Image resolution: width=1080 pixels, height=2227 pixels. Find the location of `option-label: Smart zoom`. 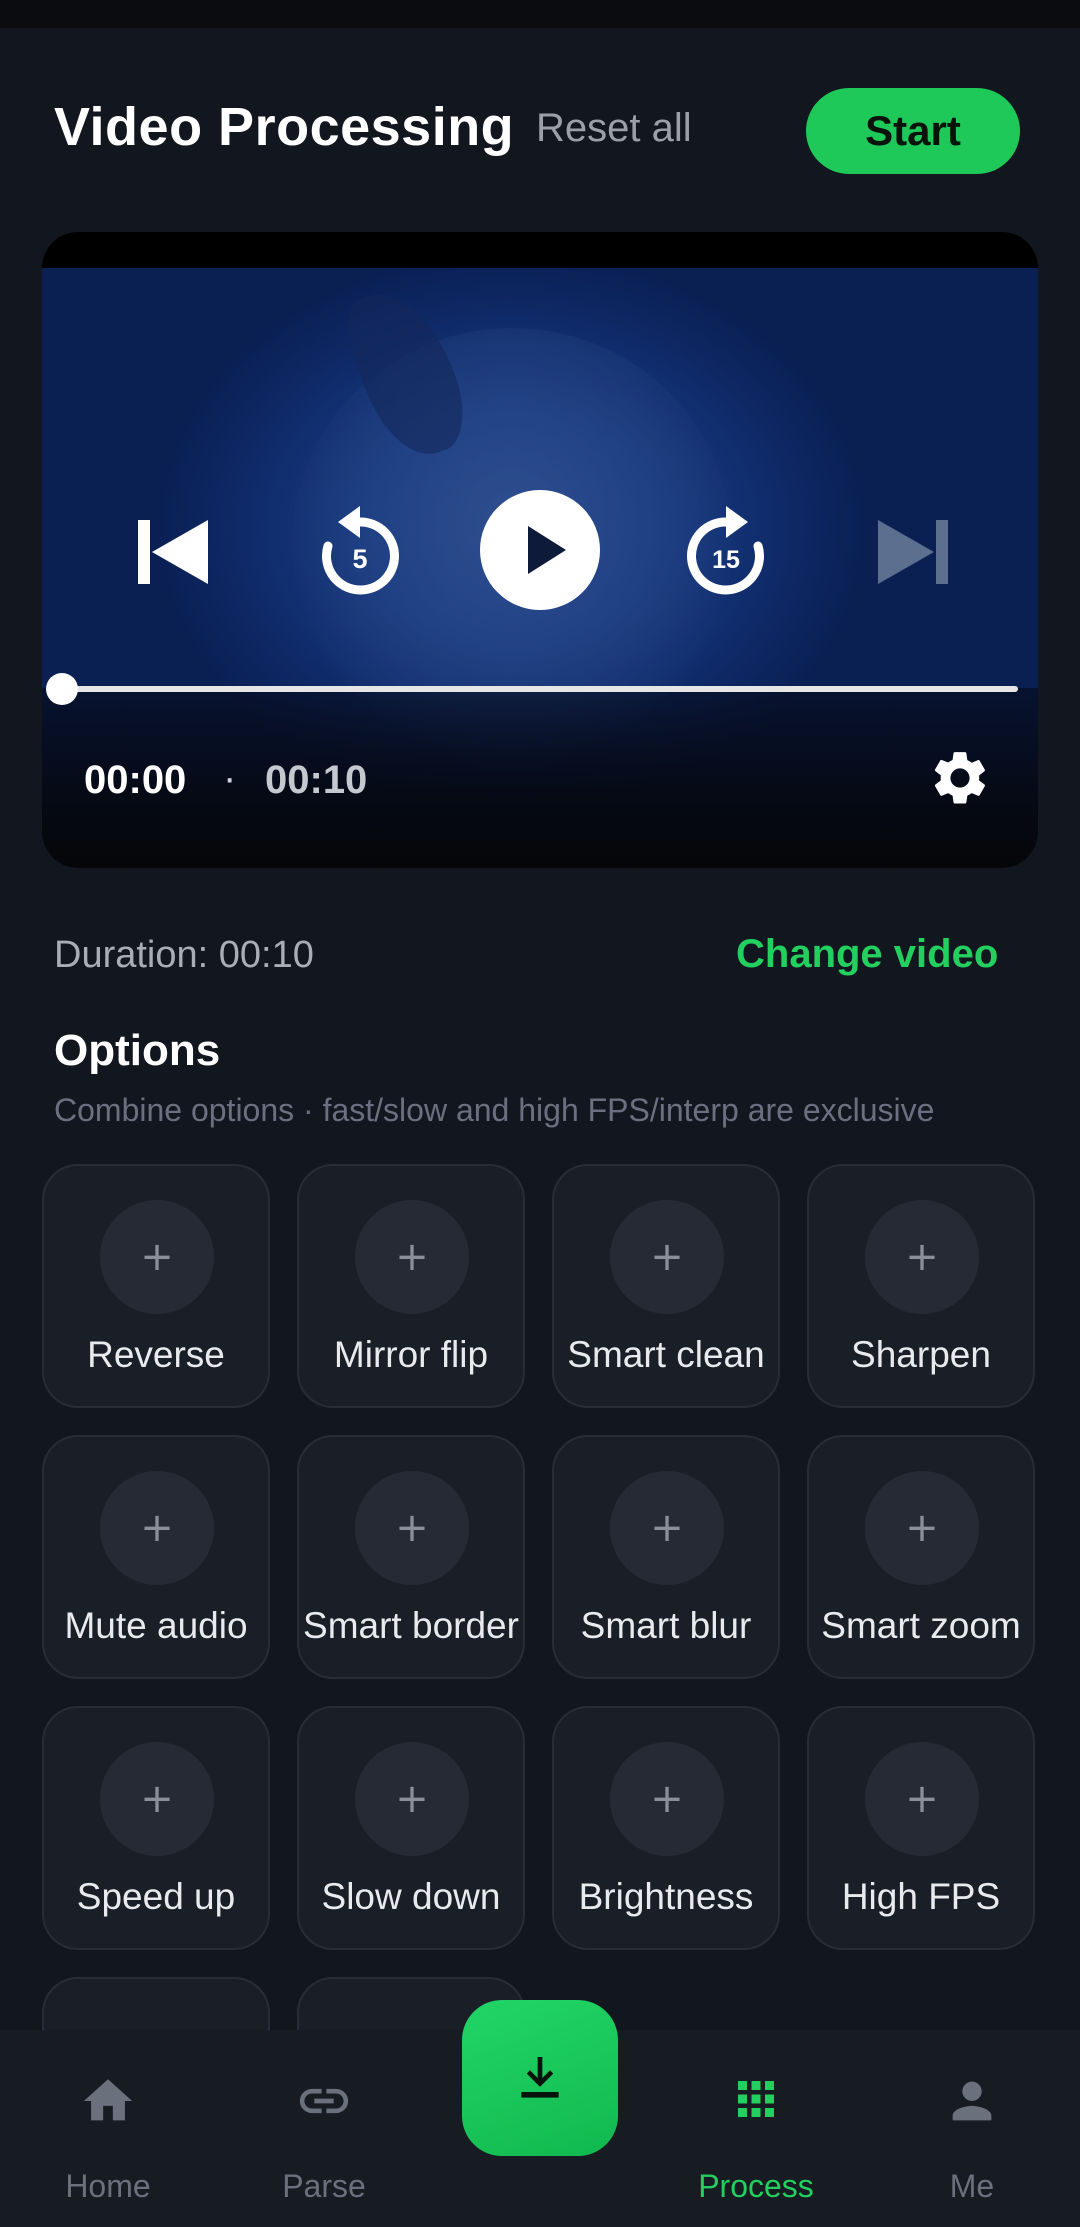

option-label: Smart zoom is located at coordinates (921, 1625).